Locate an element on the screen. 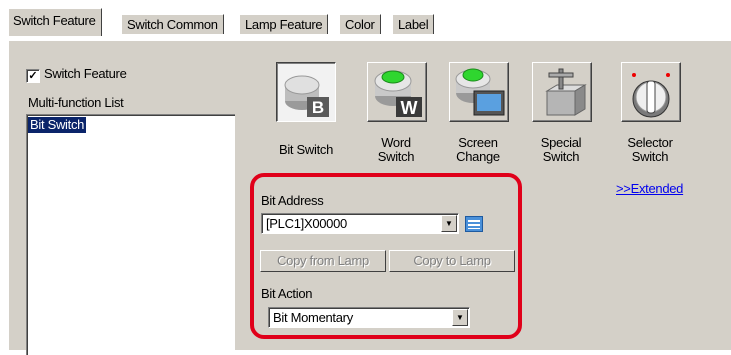 Image resolution: width=731 pixels, height=355 pixels. tab-switch-feature: Switch Feature is located at coordinates (55, 22).